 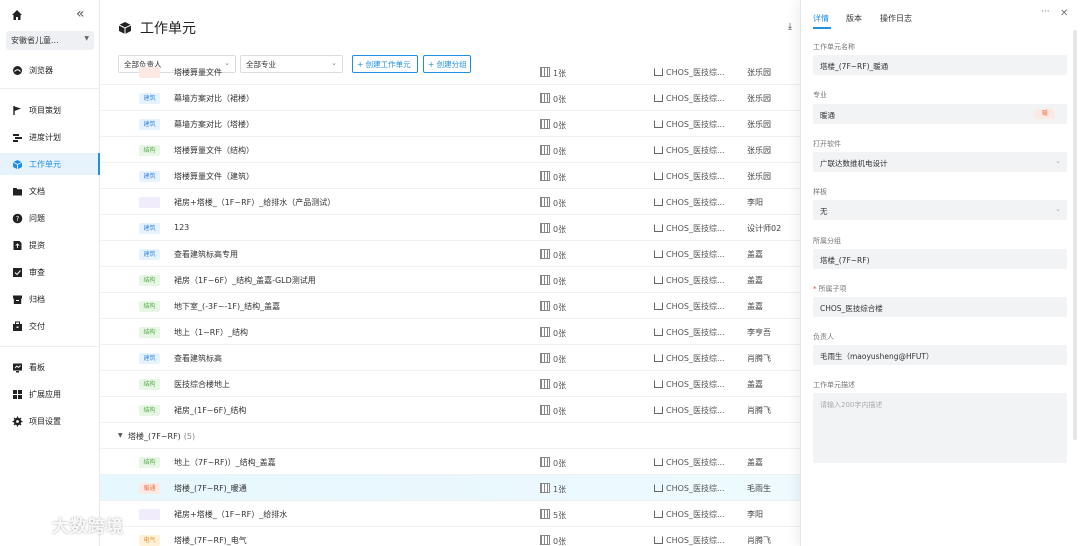 I want to click on sidebar-item-label: 文档, so click(x=37, y=191).